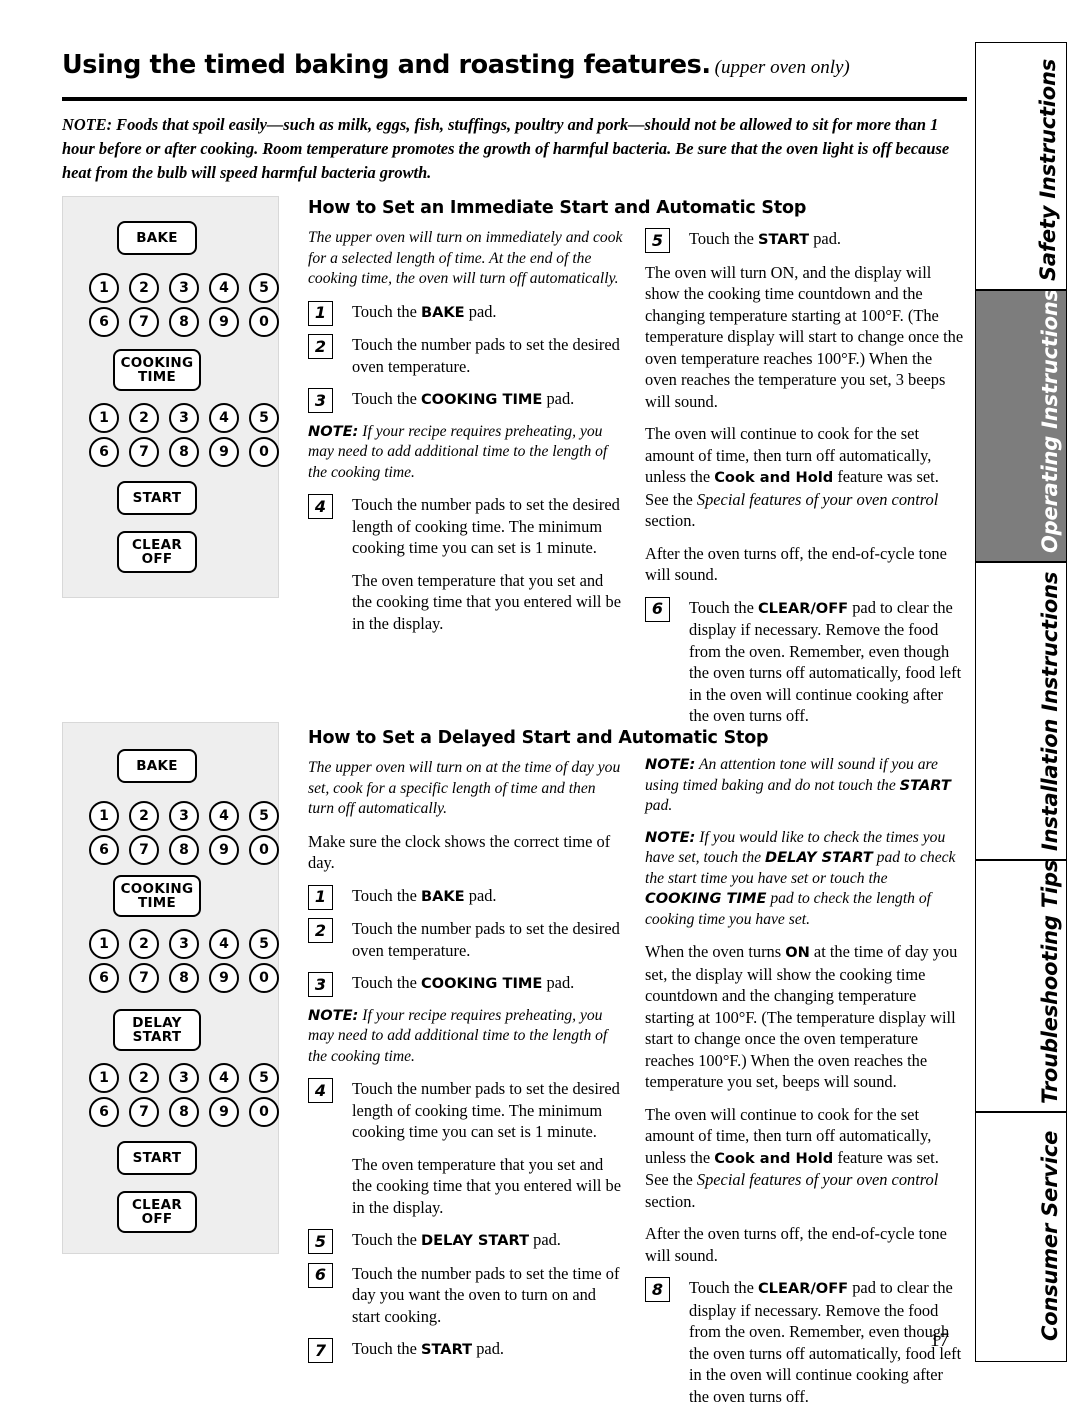  Describe the element at coordinates (320, 1350) in the screenshot. I see `step-number: 7` at that location.